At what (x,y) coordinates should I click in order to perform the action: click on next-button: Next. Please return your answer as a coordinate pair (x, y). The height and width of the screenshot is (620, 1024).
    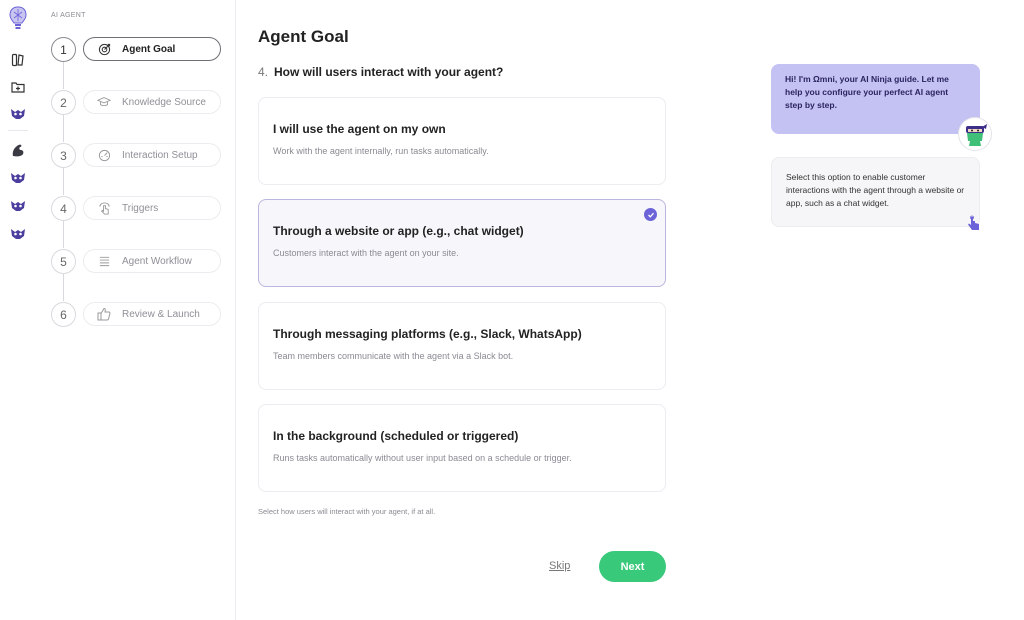
    Looking at the image, I should click on (632, 566).